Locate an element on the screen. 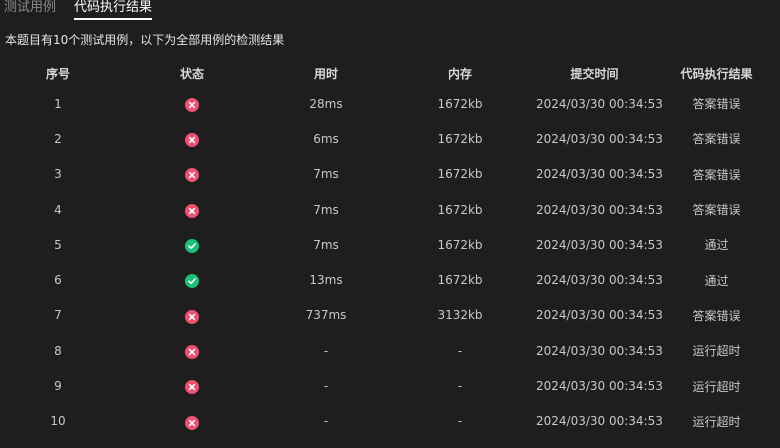  row-time: 28ms is located at coordinates (326, 103).